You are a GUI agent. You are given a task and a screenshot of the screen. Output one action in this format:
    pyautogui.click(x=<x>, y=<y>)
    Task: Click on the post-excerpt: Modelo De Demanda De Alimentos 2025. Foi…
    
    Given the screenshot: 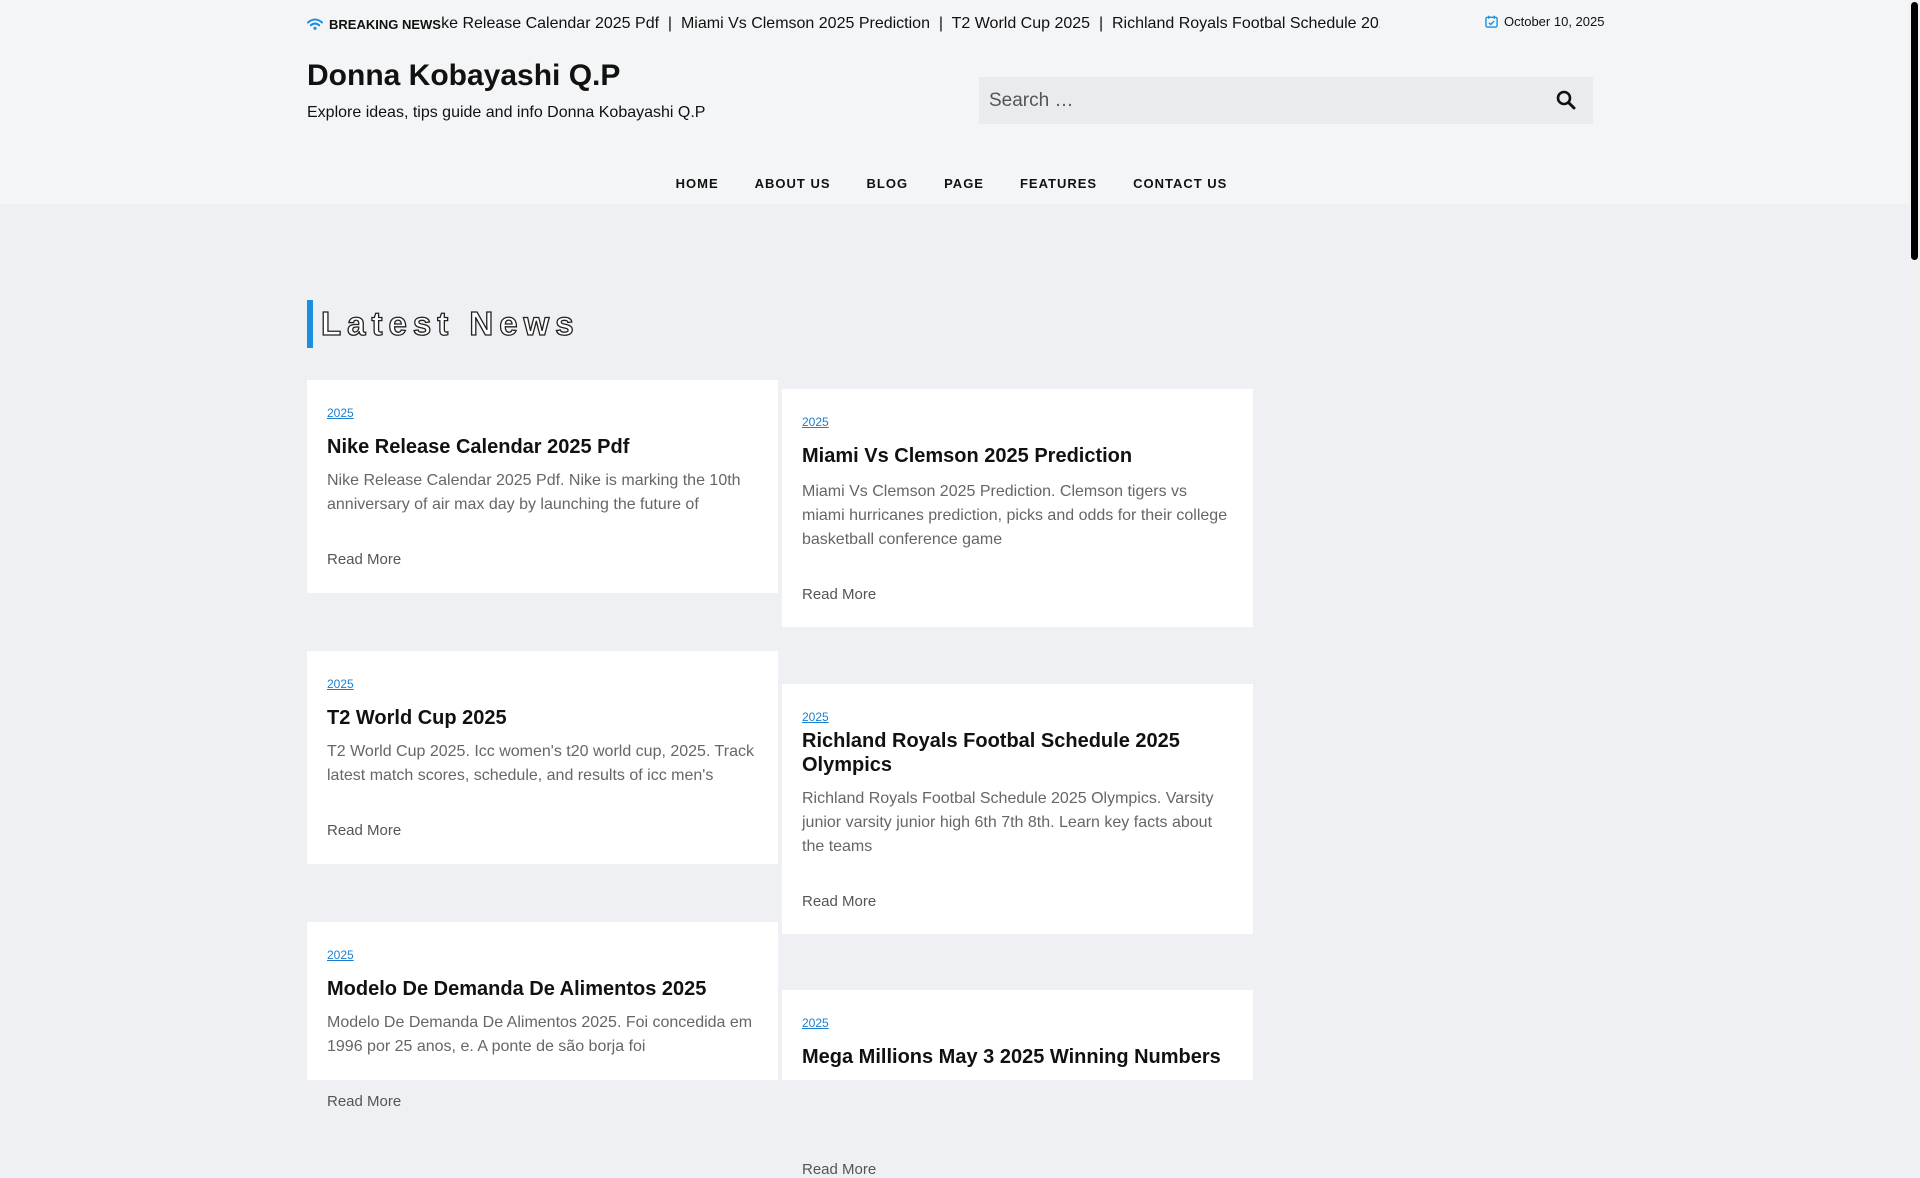 What is the action you would take?
    pyautogui.click(x=540, y=1034)
    